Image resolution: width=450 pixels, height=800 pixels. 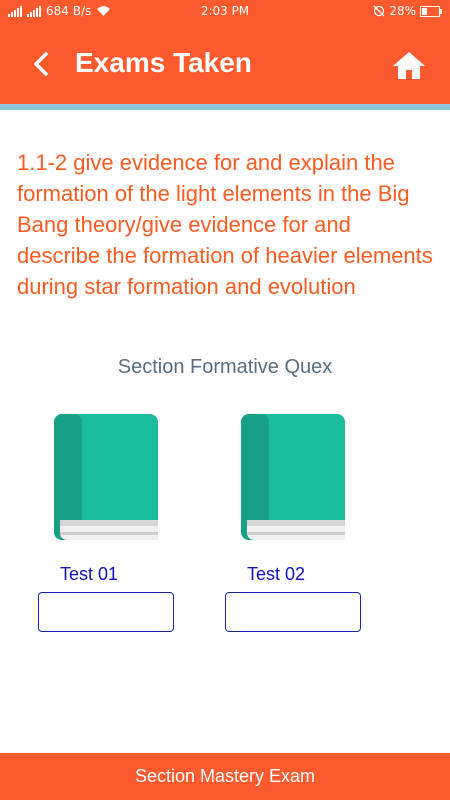 I want to click on page-title: Exams Taken, so click(x=163, y=62).